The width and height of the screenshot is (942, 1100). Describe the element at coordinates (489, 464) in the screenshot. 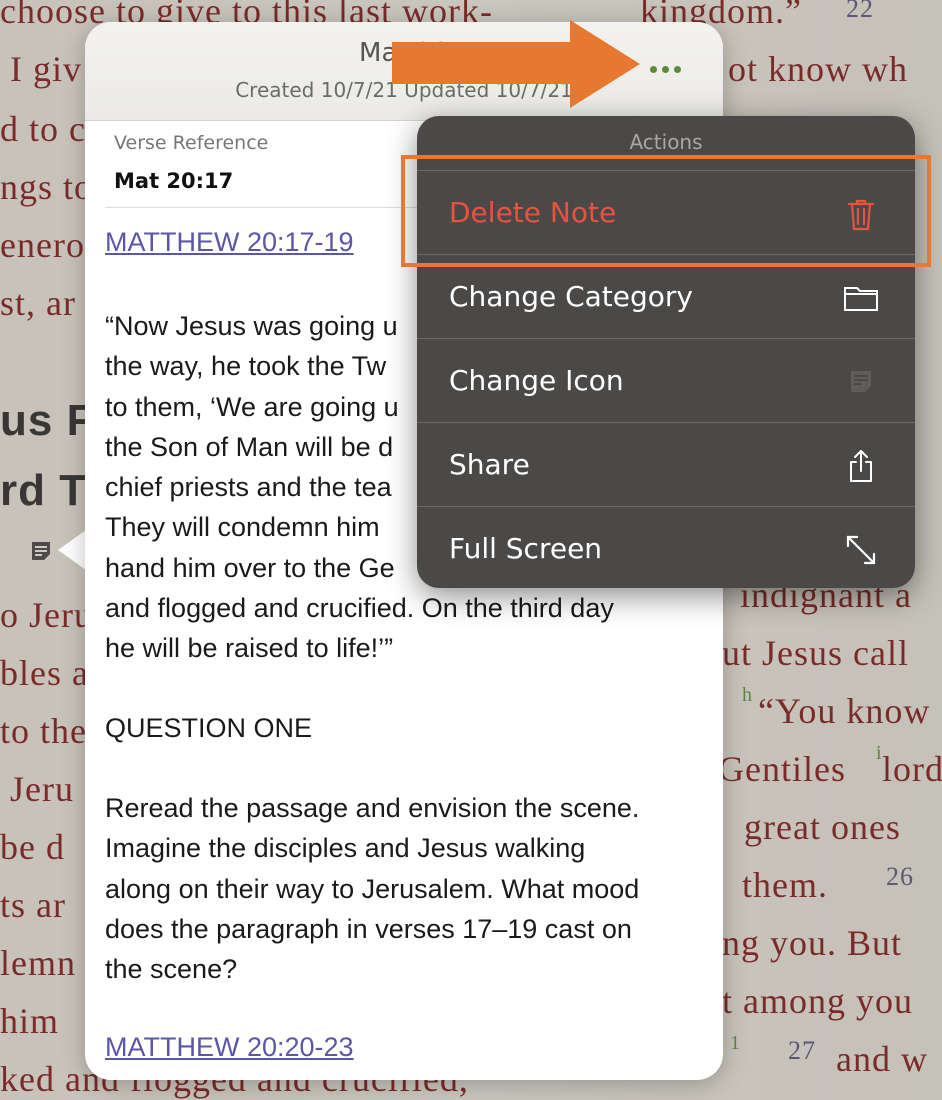

I see `menu-item-label: Share` at that location.